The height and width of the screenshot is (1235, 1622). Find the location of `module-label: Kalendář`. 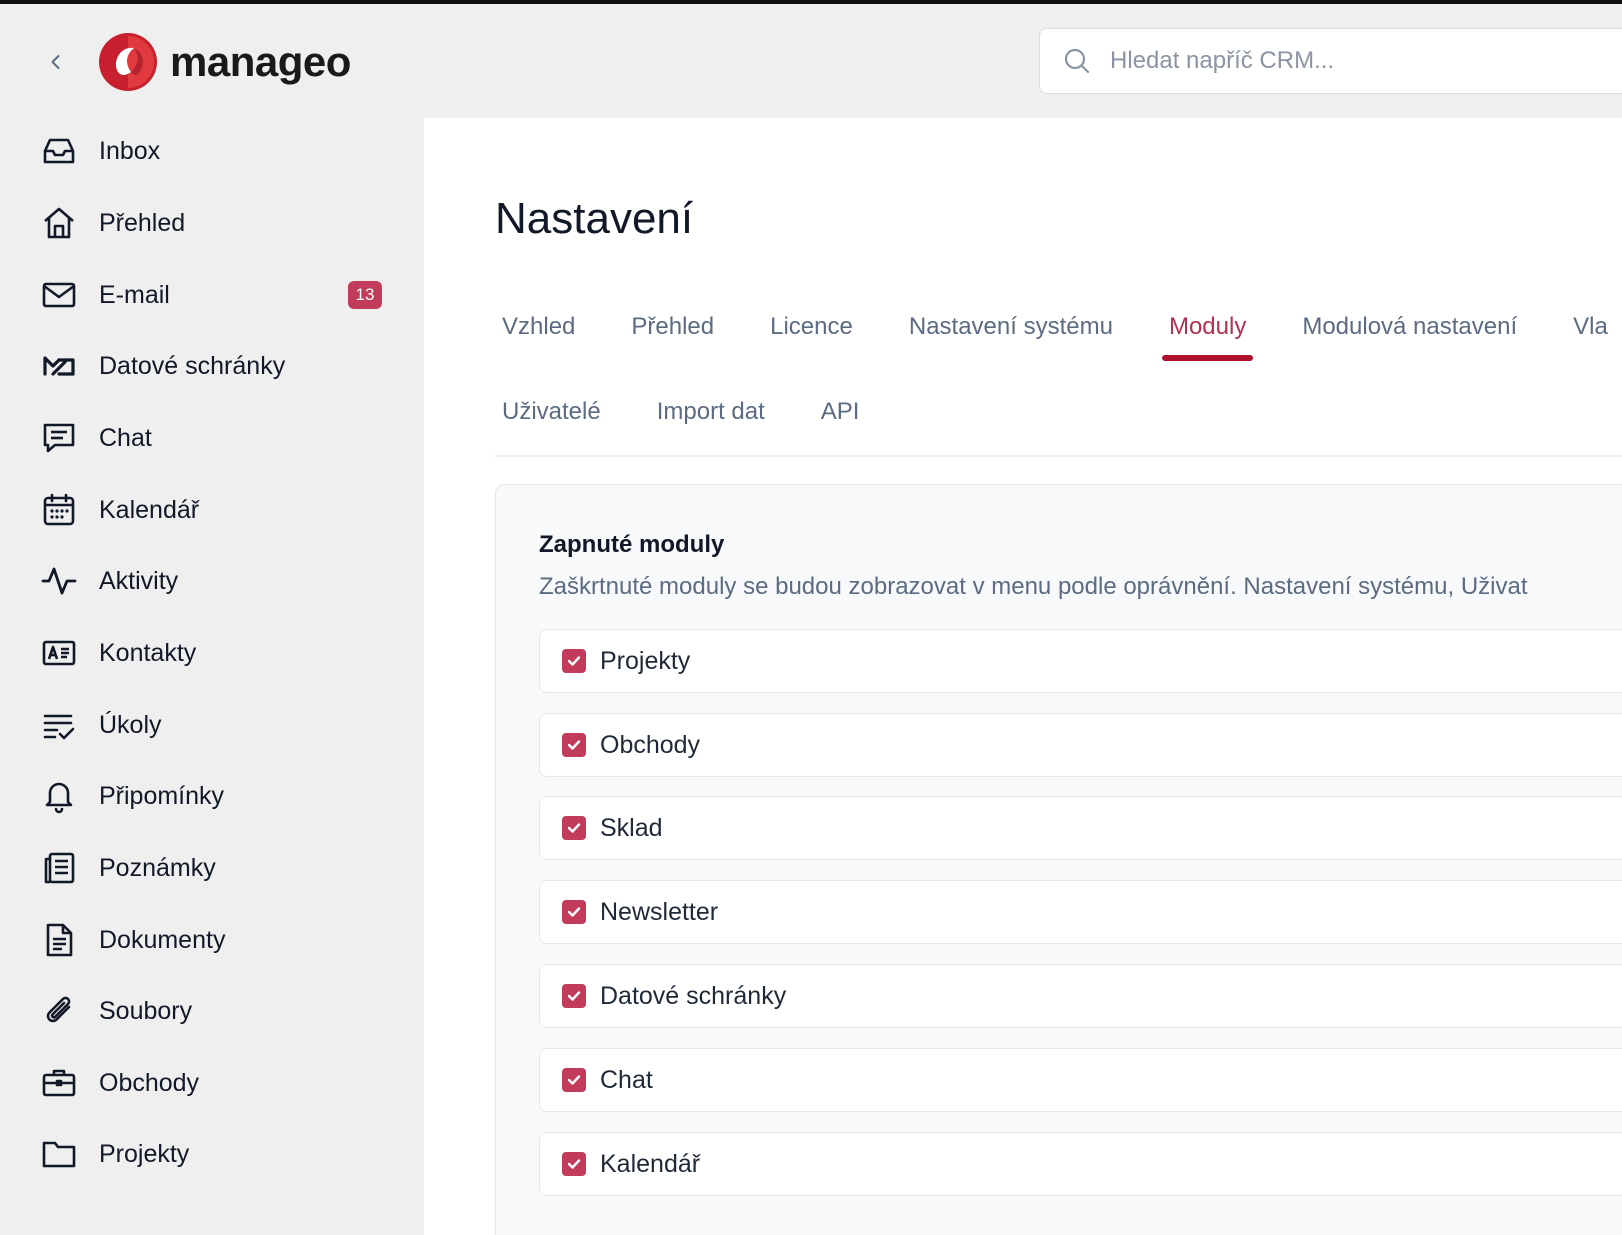

module-label: Kalendář is located at coordinates (650, 1163).